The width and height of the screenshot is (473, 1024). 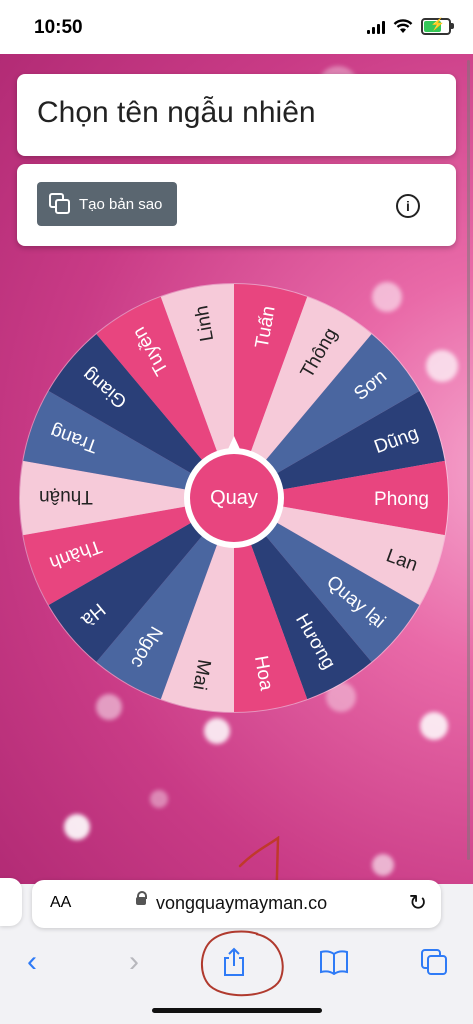 What do you see at coordinates (121, 204) in the screenshot?
I see `copy-button-label: Tạo bản sao` at bounding box center [121, 204].